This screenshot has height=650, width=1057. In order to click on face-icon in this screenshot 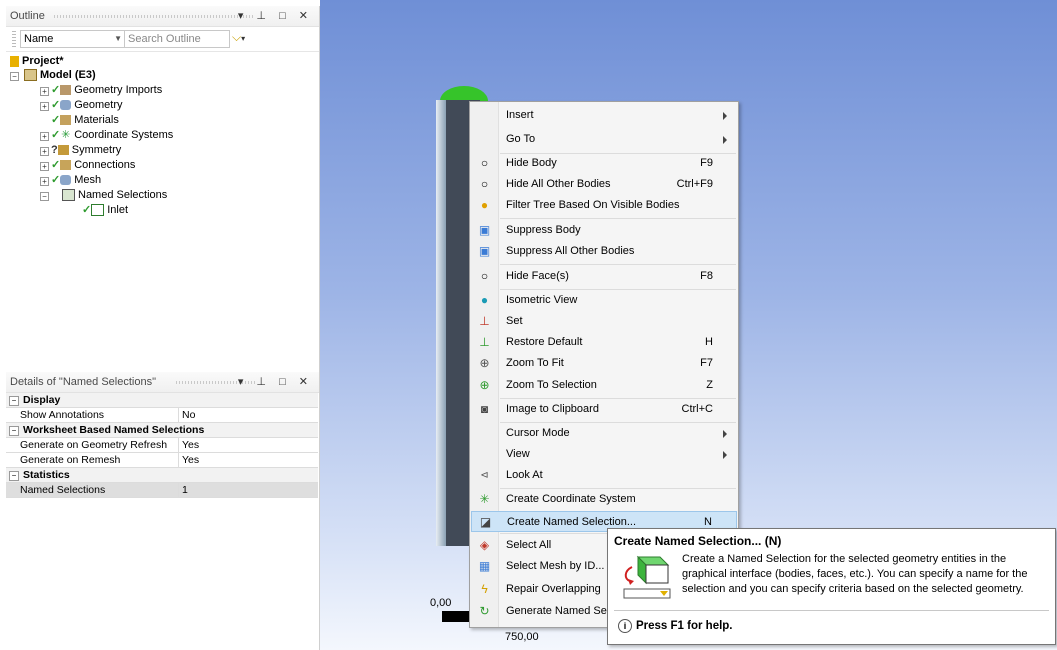, I will do `click(98, 210)`.